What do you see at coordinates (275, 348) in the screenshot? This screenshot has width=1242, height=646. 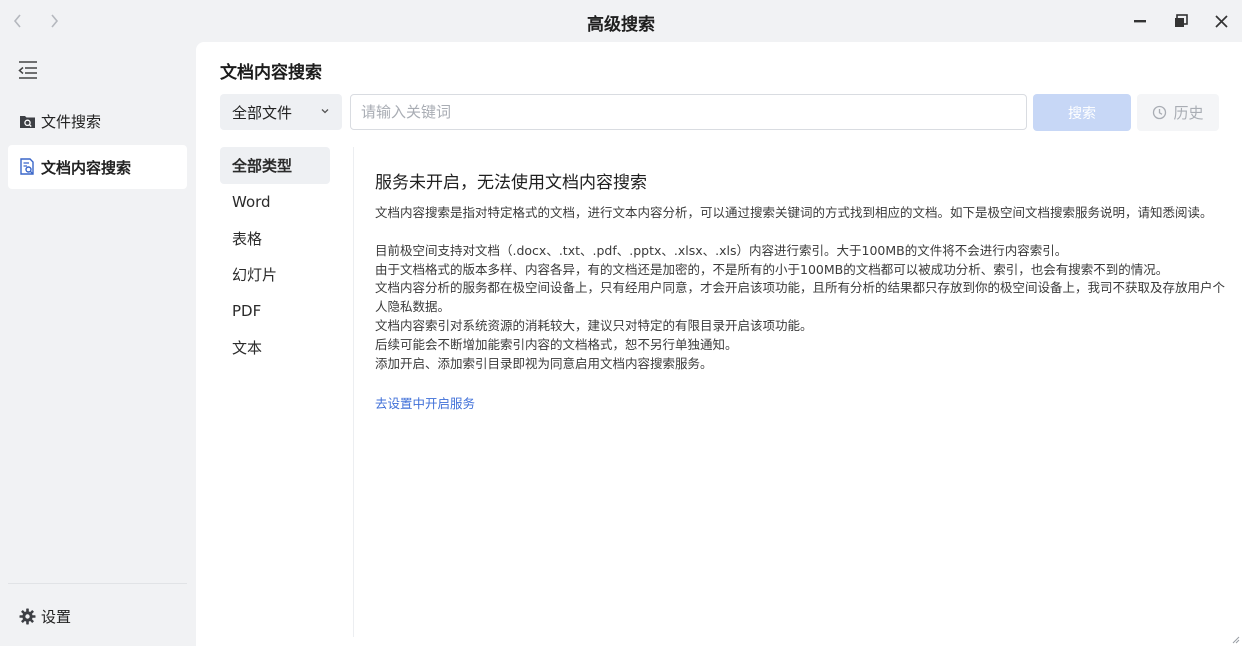 I see `type-item-text: 文本` at bounding box center [275, 348].